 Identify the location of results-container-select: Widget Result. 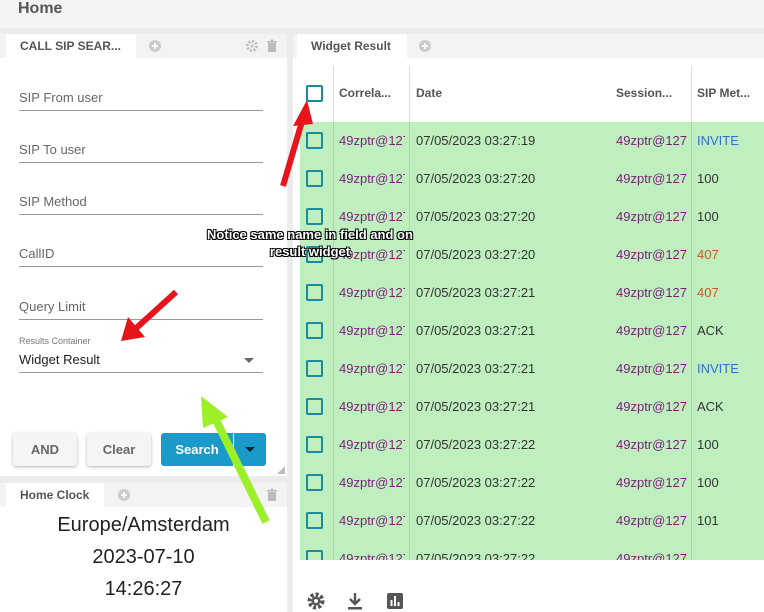
(59, 359).